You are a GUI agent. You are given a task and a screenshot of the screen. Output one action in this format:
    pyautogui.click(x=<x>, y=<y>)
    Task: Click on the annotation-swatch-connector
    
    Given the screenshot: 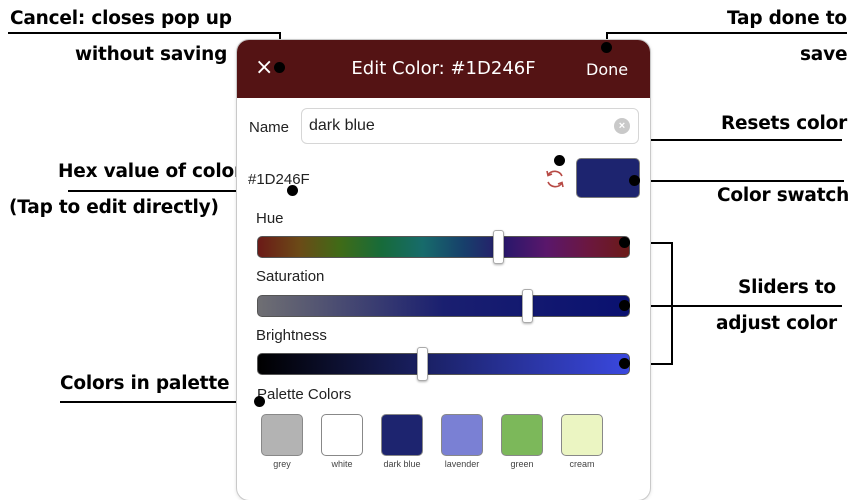 What is the action you would take?
    pyautogui.click(x=739, y=181)
    